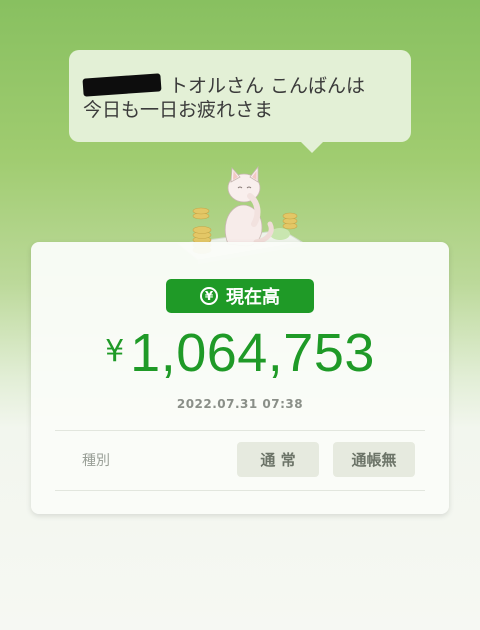  Describe the element at coordinates (240, 430) in the screenshot. I see `divider-top` at that location.